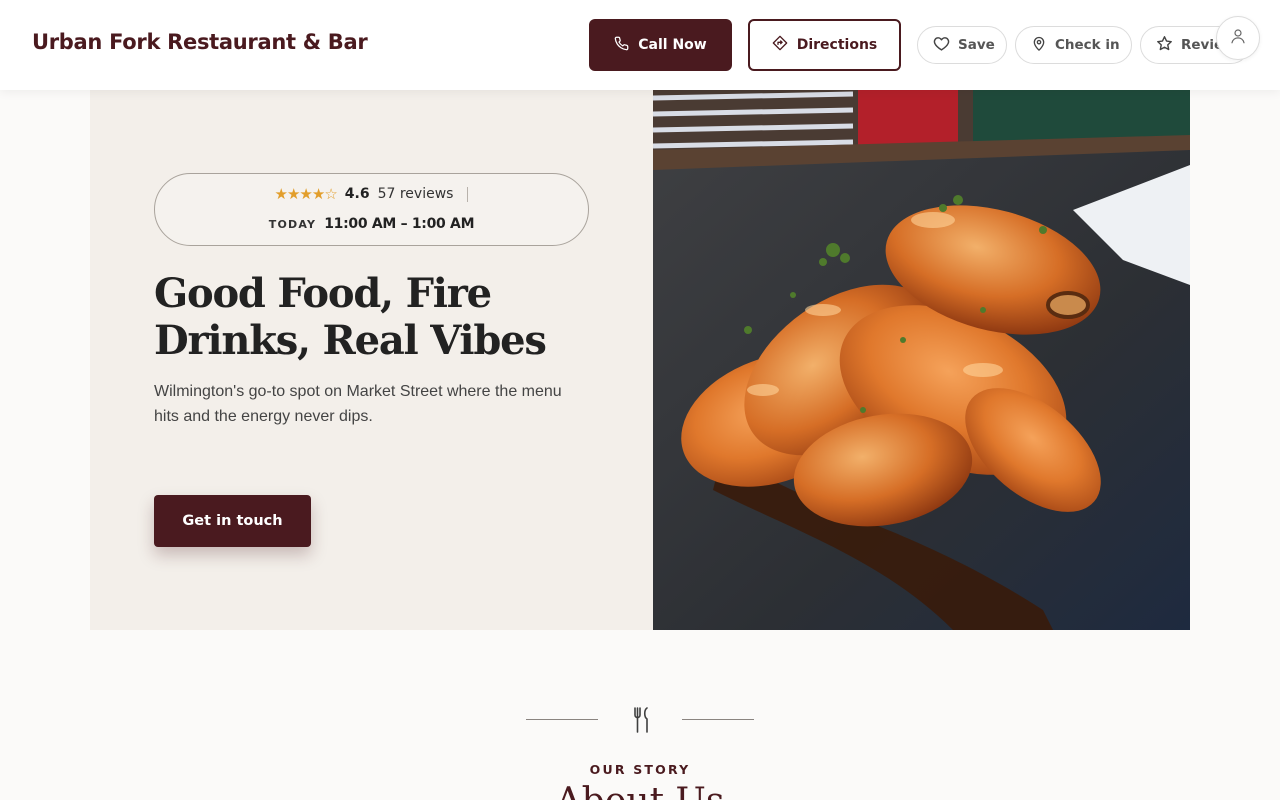  I want to click on rating-value: 4.6, so click(357, 194).